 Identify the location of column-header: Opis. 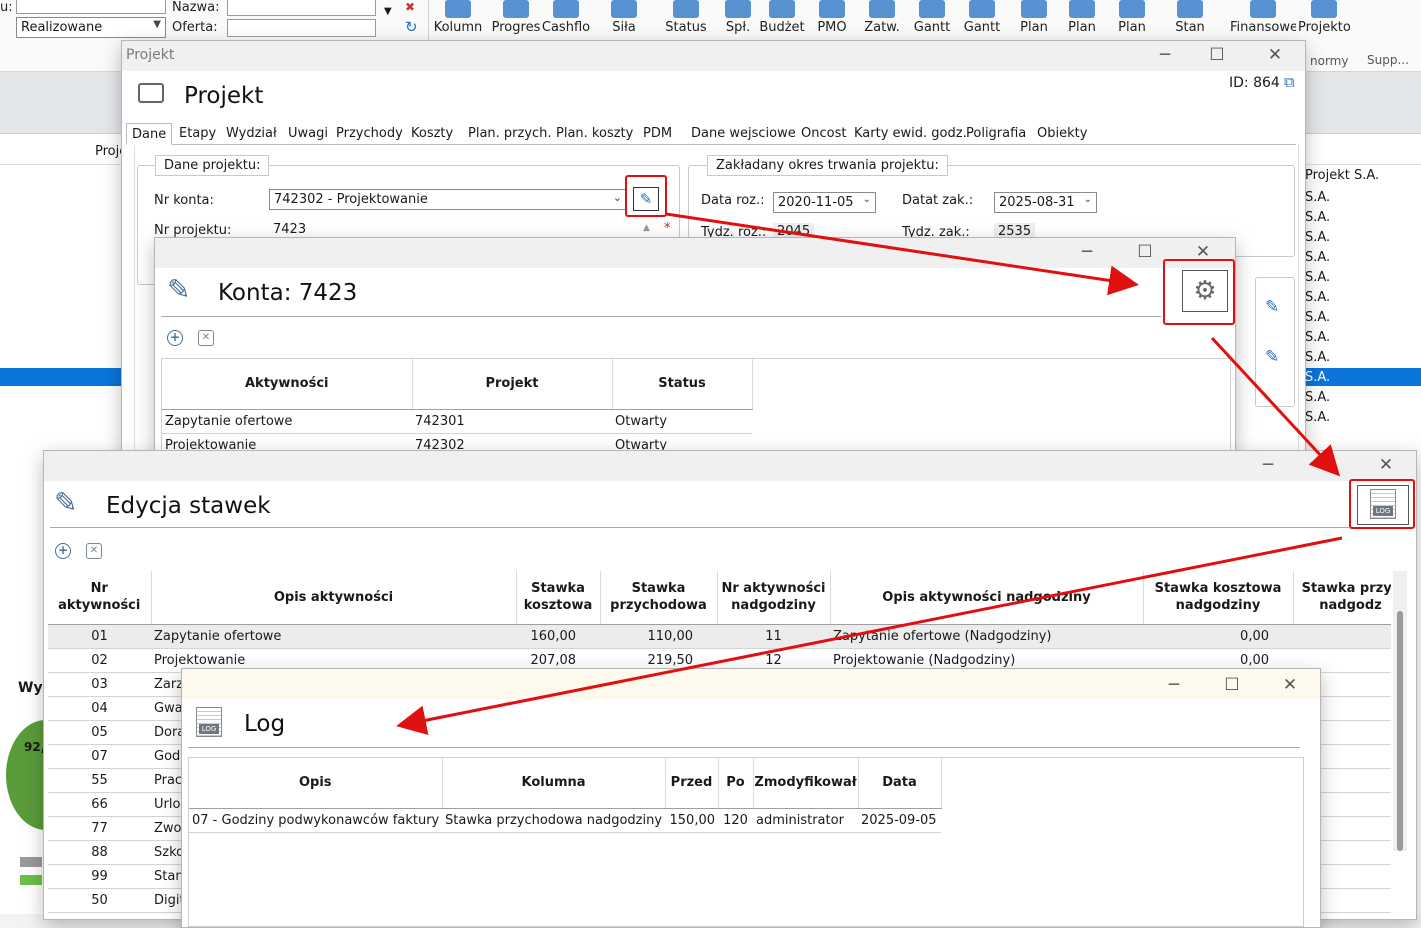
(316, 783).